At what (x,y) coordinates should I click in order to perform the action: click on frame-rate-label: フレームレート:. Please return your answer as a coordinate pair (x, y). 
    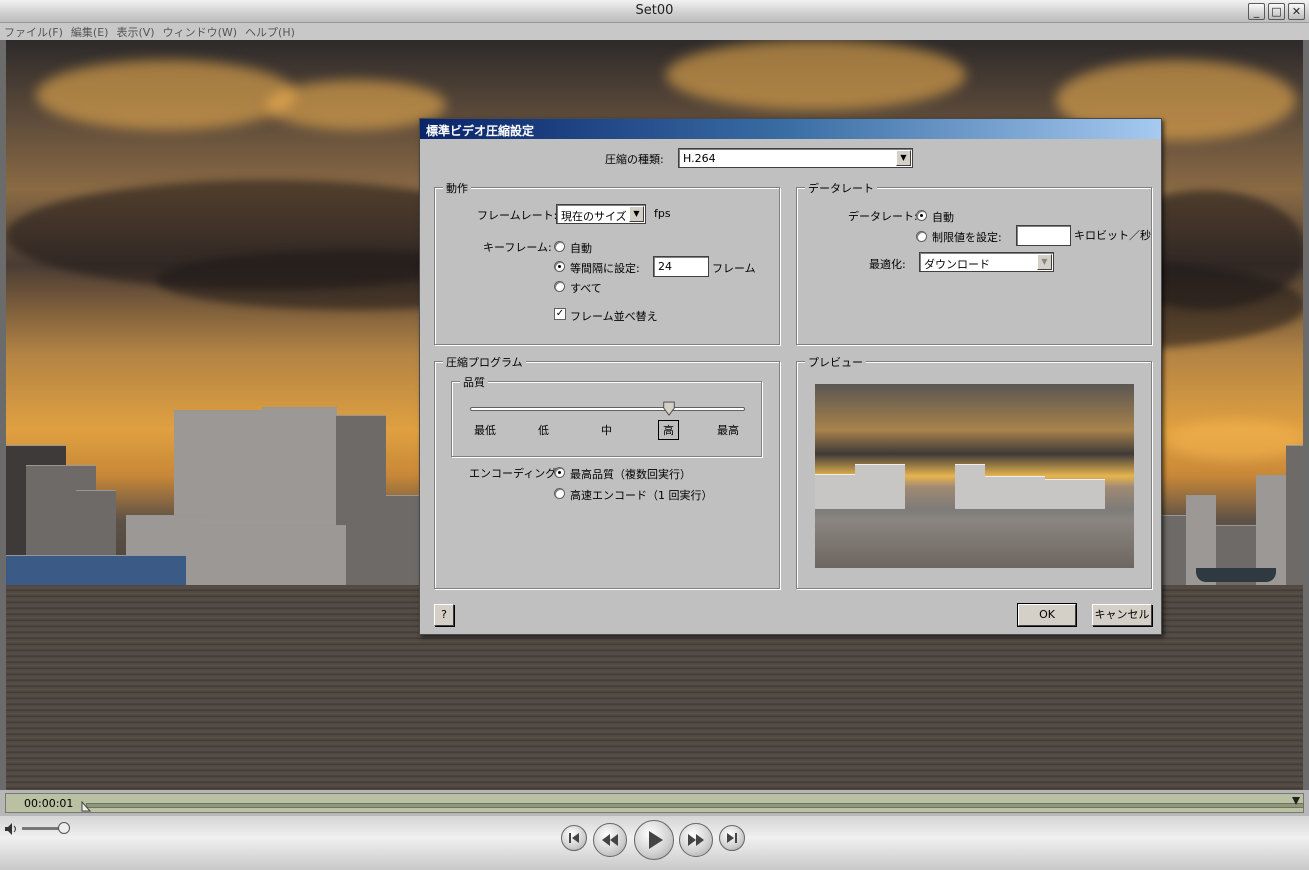
    Looking at the image, I should click on (517, 215).